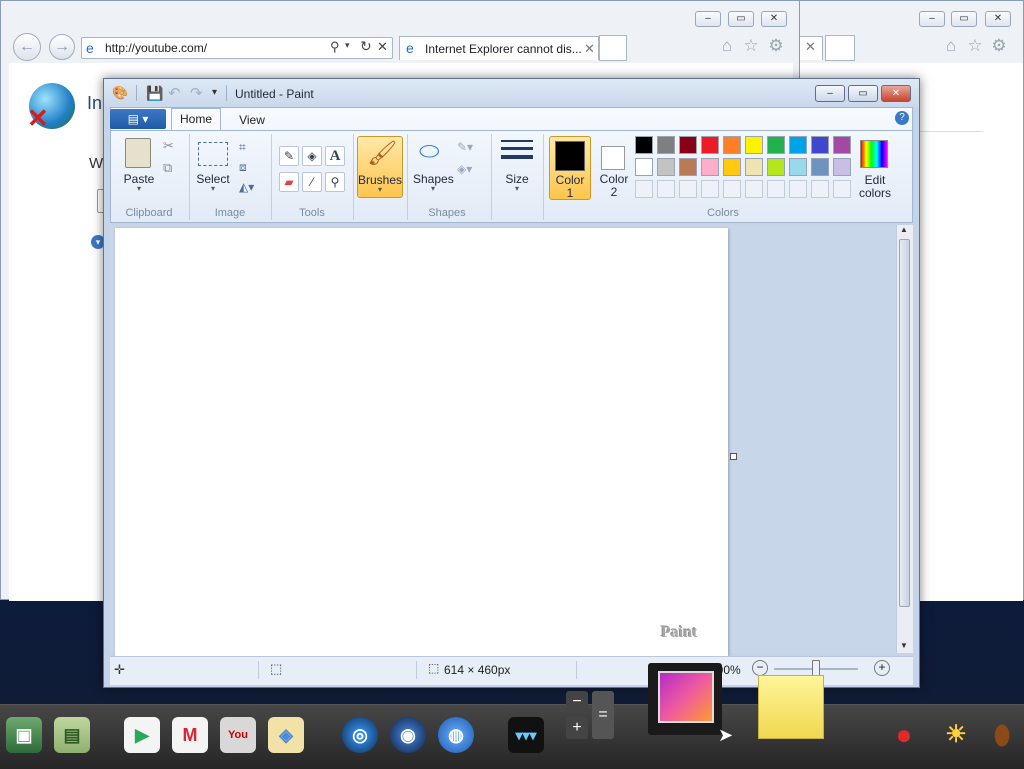 The image size is (1024, 769). What do you see at coordinates (465, 147) in the screenshot?
I see `outline-icon: ✎▾` at bounding box center [465, 147].